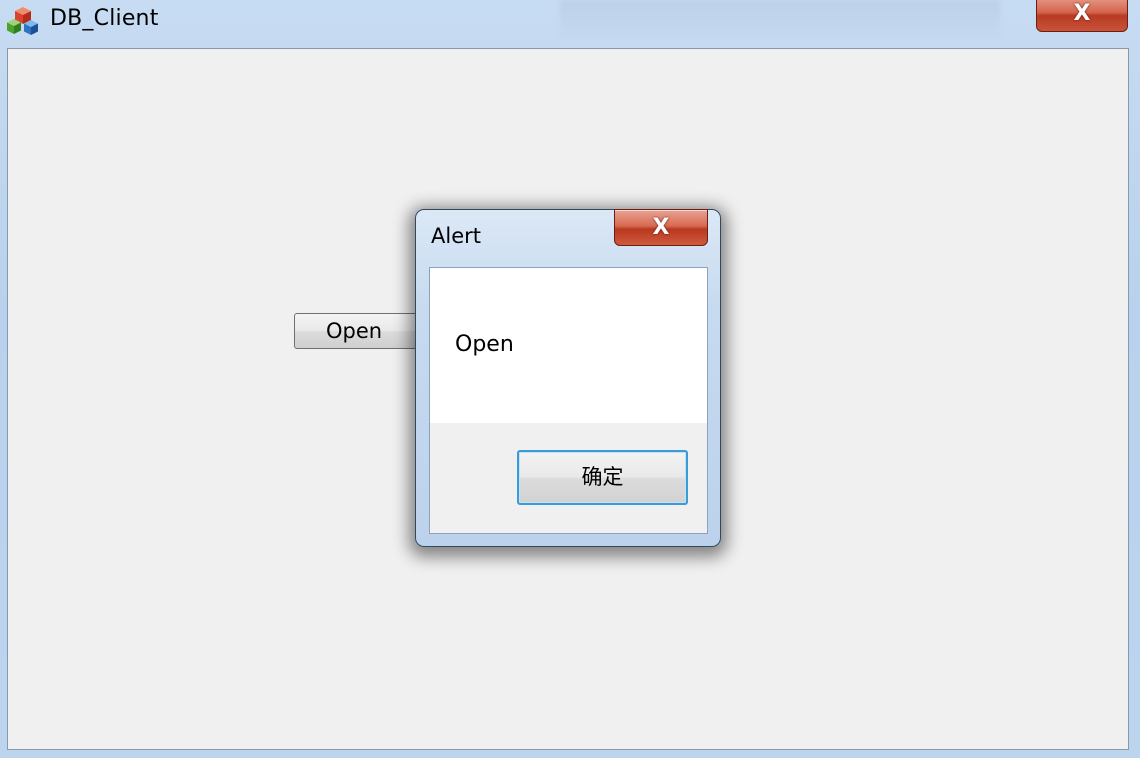  I want to click on alert-message-area: Open, so click(568, 345).